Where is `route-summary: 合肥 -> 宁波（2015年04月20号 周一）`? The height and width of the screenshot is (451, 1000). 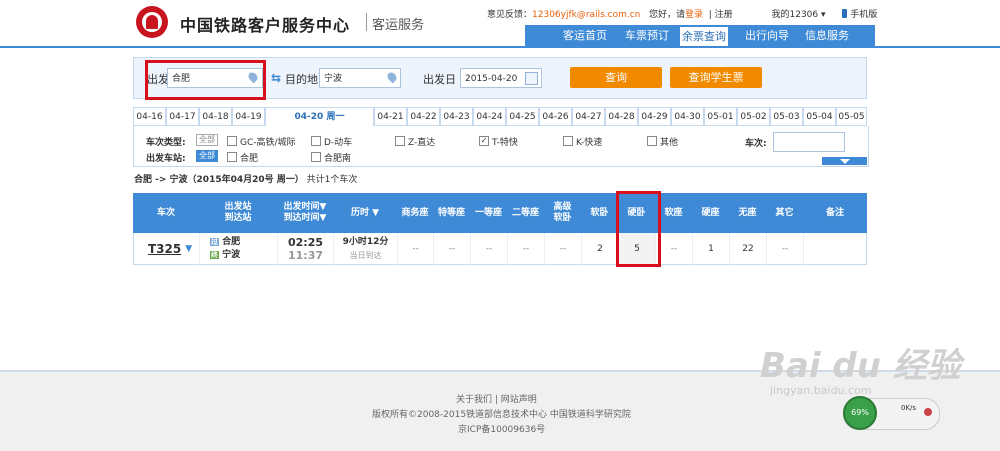 route-summary: 合肥 -> 宁波（2015年04月20号 周一） is located at coordinates (219, 180).